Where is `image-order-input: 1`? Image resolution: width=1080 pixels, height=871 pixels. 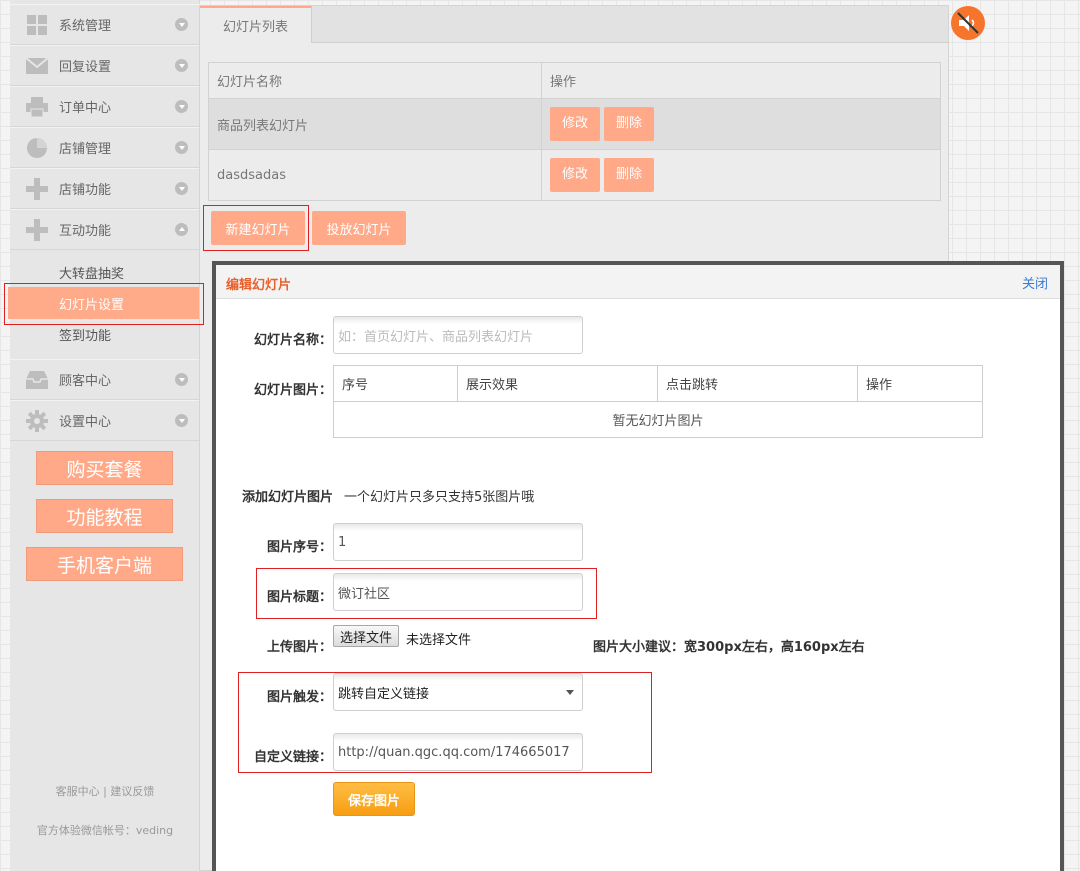
image-order-input: 1 is located at coordinates (458, 542).